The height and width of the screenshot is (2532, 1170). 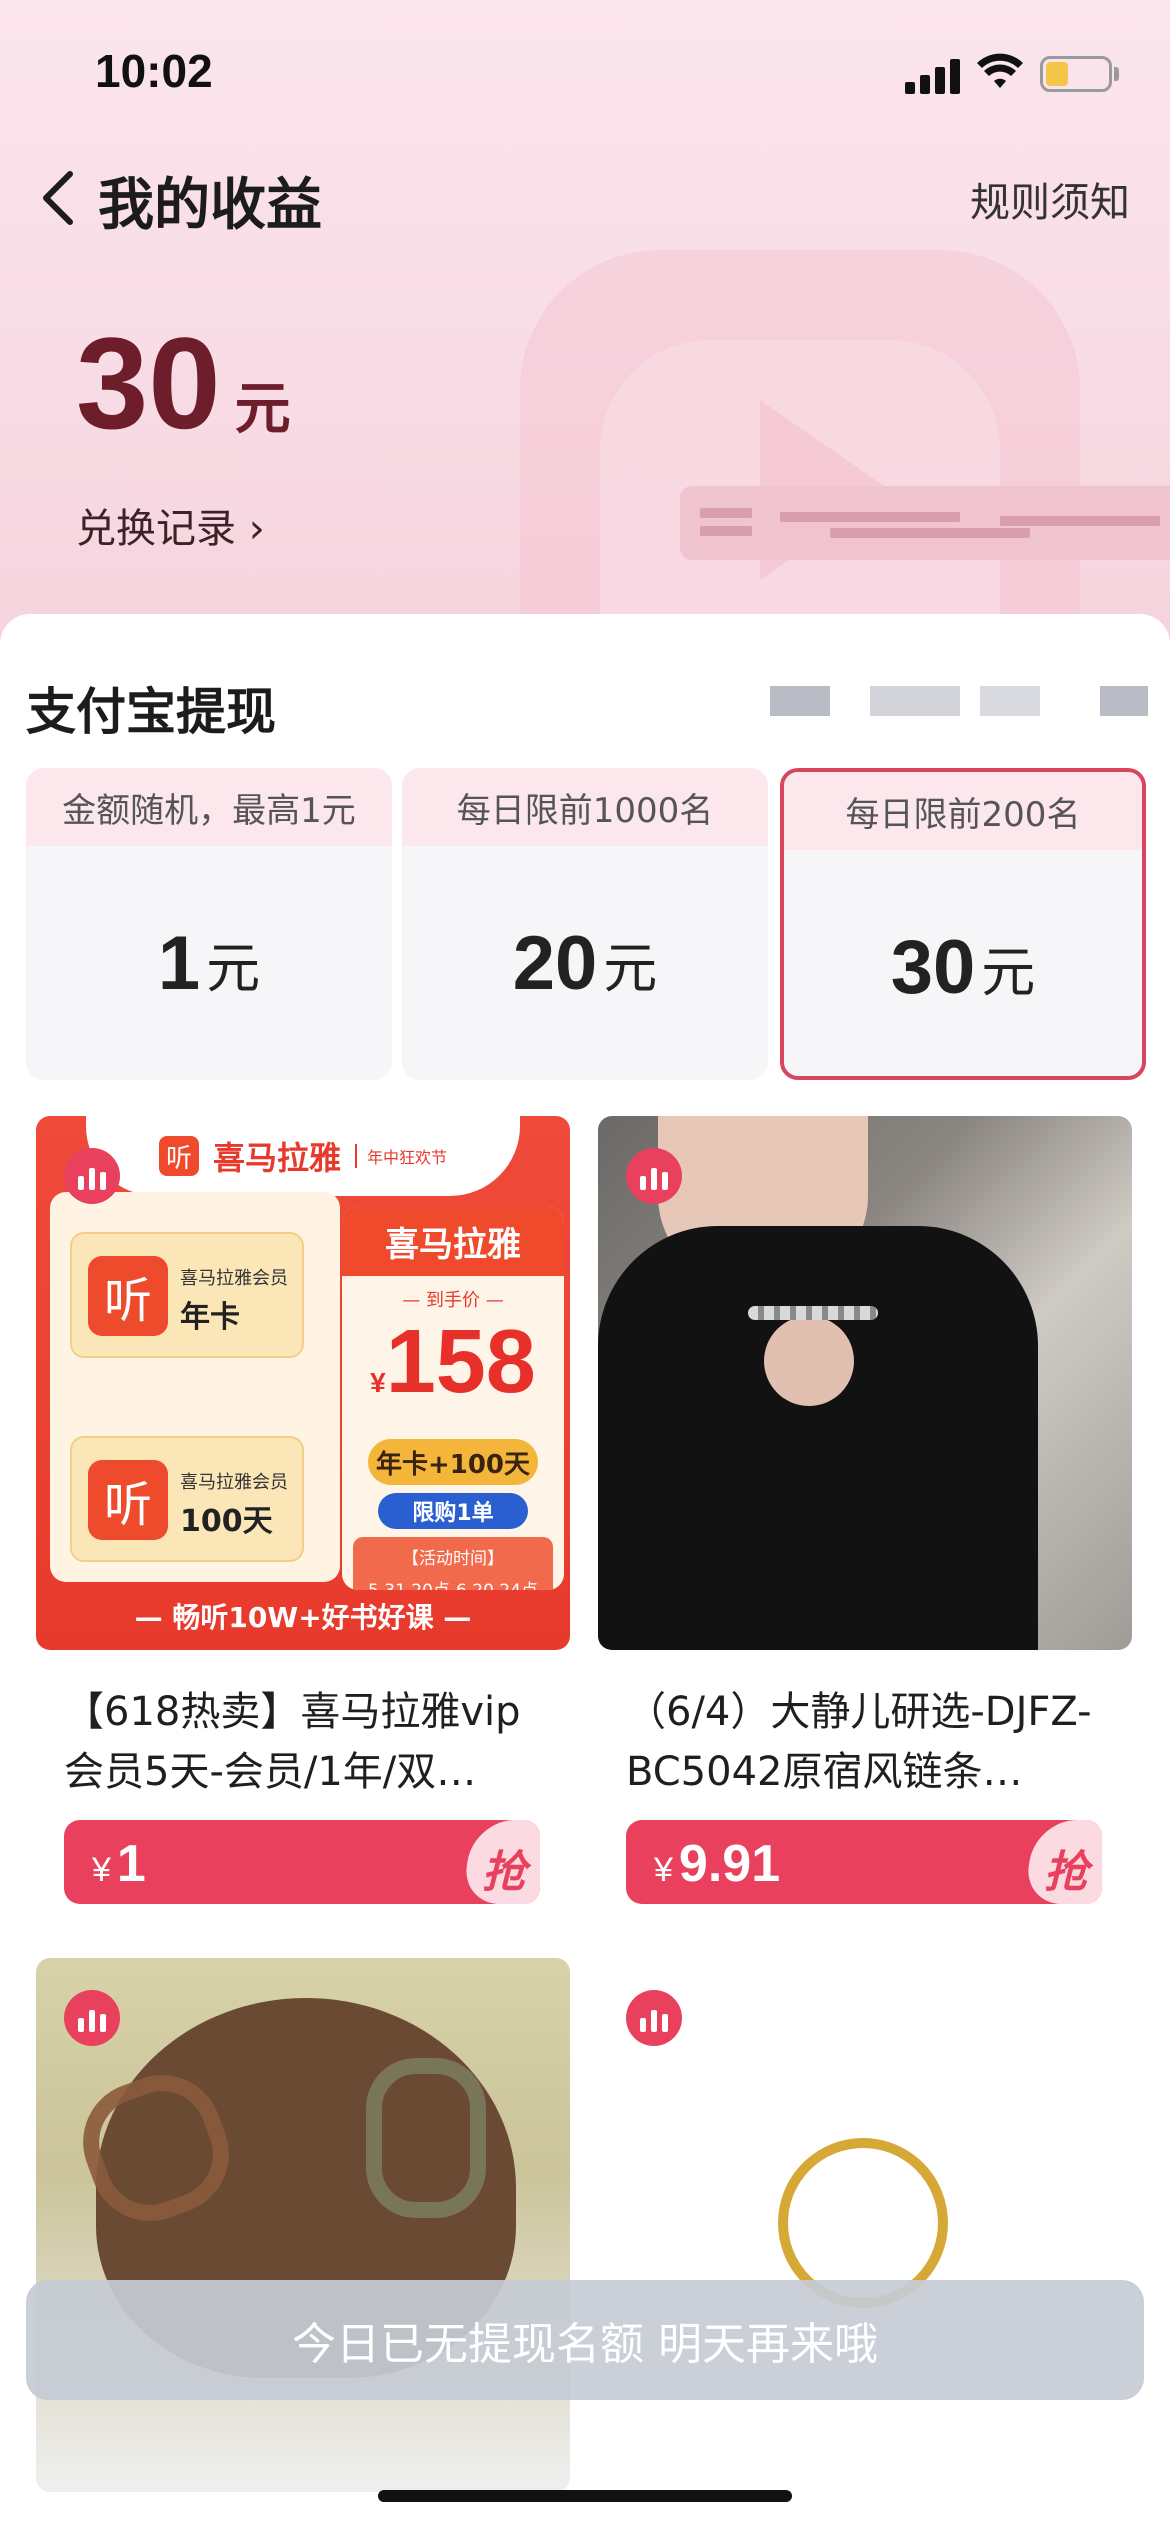 I want to click on ad-bundle-panel: 听 喜马拉雅会员 年卡 + 赠 听 喜马拉雅会员 100天, so click(x=195, y=1387).